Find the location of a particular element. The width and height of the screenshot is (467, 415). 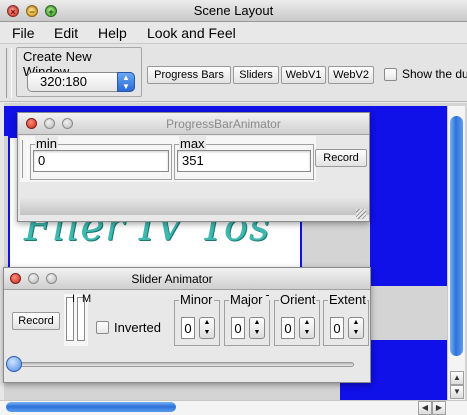

arrow-down-icon: ▼ is located at coordinates (457, 391).